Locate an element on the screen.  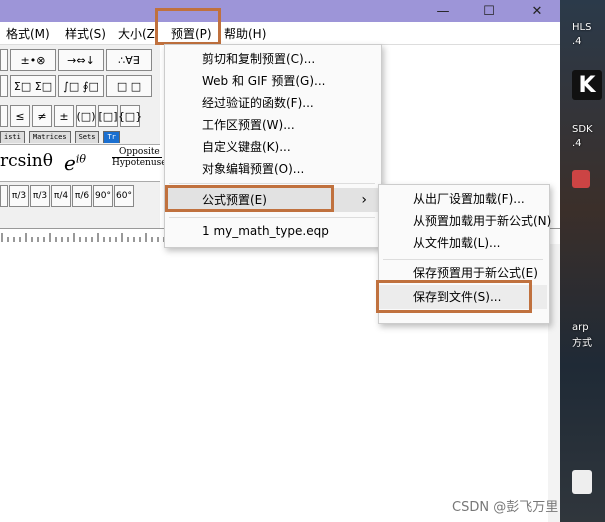
title-bar: — ☐ ✕ is located at coordinates (280, 11).